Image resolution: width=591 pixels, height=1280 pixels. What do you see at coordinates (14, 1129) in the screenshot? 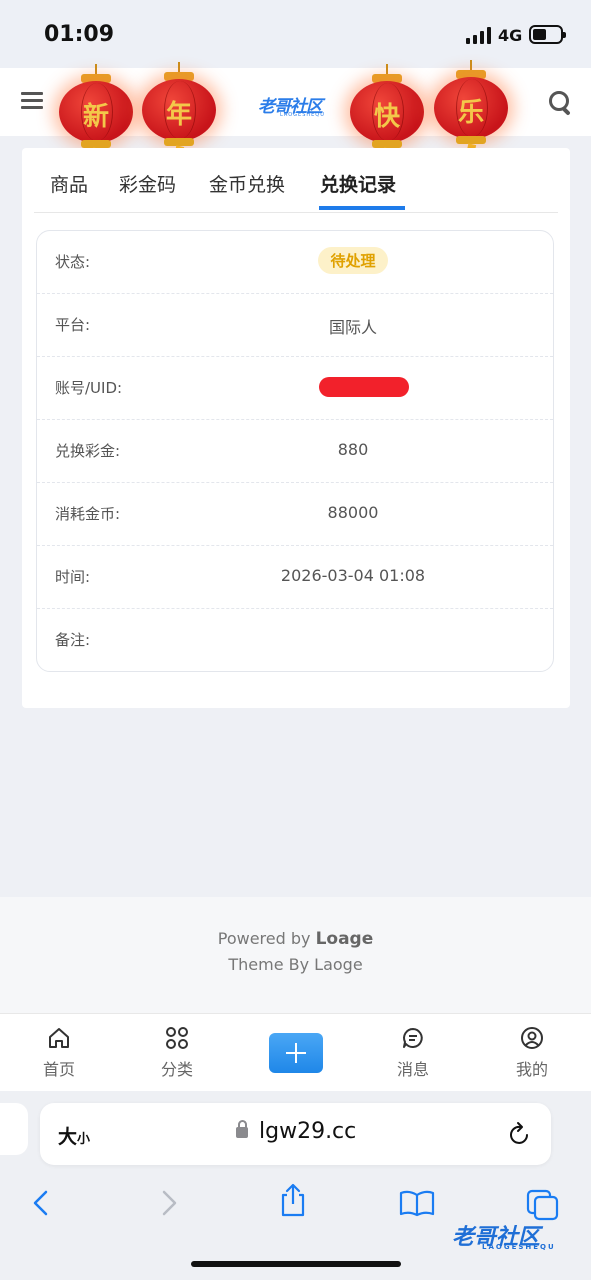
I see `previous-tab` at bounding box center [14, 1129].